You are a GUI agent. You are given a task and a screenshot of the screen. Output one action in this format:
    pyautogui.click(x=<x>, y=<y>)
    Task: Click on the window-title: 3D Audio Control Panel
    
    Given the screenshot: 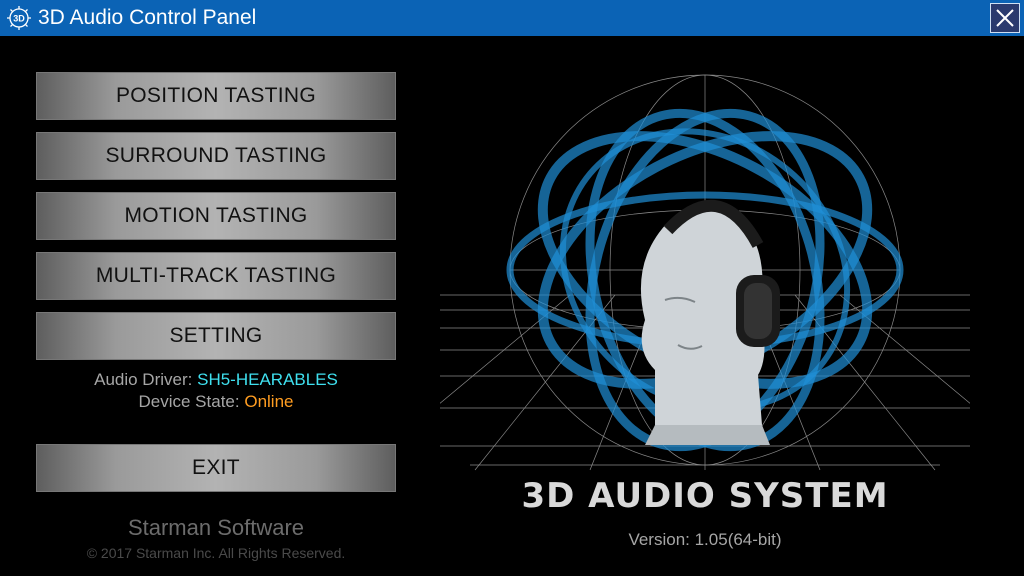 What is the action you would take?
    pyautogui.click(x=147, y=17)
    